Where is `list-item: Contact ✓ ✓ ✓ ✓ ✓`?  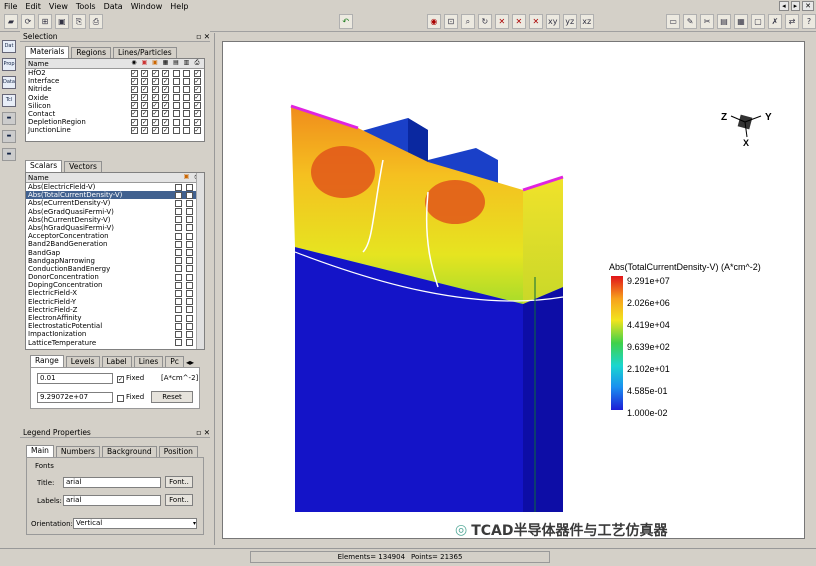 list-item: Contact ✓ ✓ ✓ ✓ ✓ is located at coordinates (115, 114).